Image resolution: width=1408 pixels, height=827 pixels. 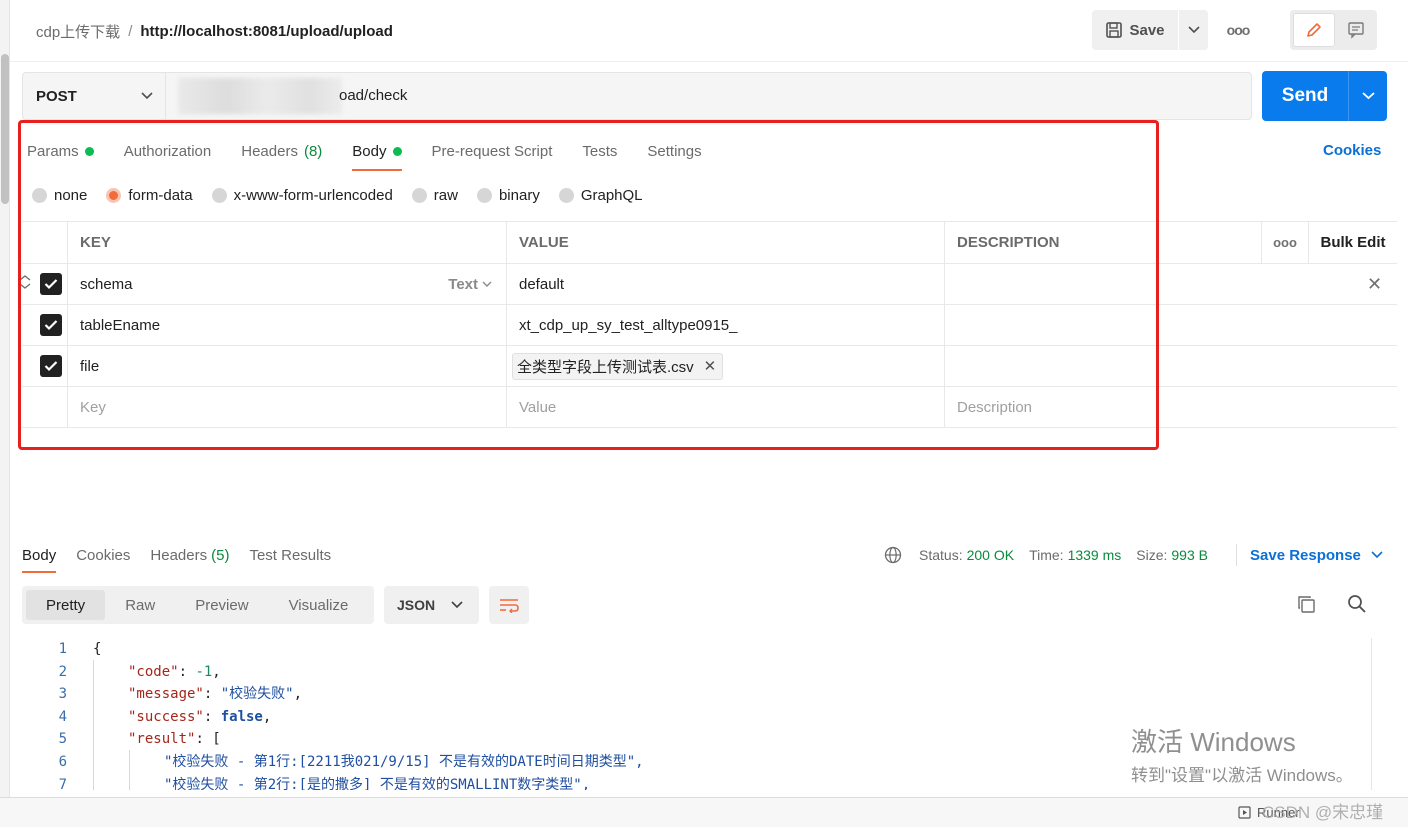 I want to click on tab-pre-request-script: Pre-request Script, so click(x=492, y=151).